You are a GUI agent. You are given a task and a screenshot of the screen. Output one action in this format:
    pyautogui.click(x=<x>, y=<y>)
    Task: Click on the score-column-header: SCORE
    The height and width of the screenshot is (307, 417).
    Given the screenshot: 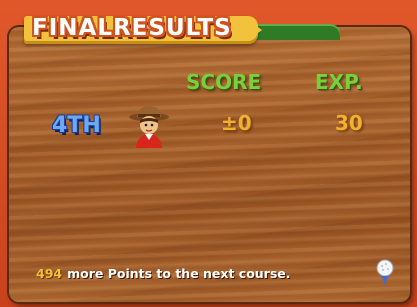 What is the action you would take?
    pyautogui.click(x=224, y=82)
    